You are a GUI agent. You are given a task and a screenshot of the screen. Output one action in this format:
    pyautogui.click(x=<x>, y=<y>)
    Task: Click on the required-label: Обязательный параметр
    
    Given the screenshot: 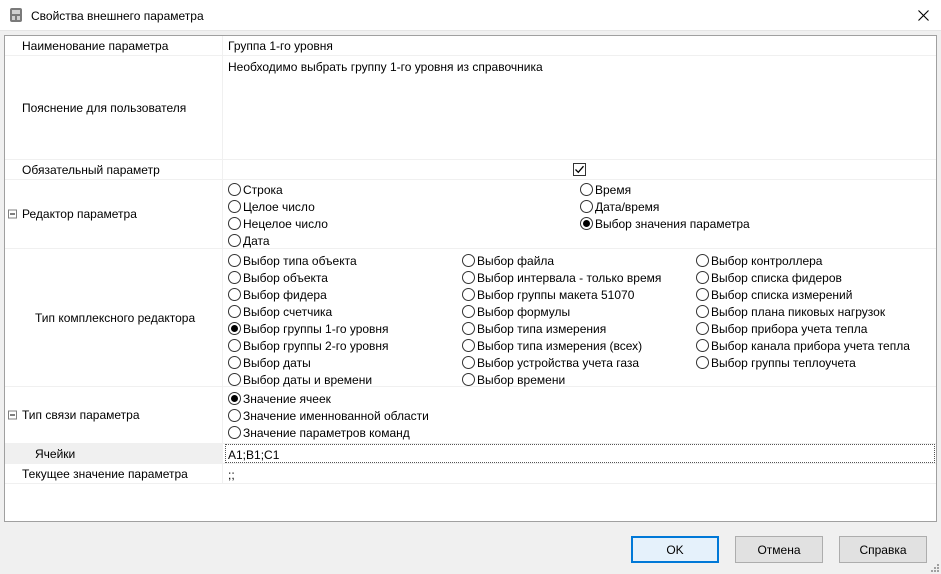 What is the action you would take?
    pyautogui.click(x=91, y=169)
    